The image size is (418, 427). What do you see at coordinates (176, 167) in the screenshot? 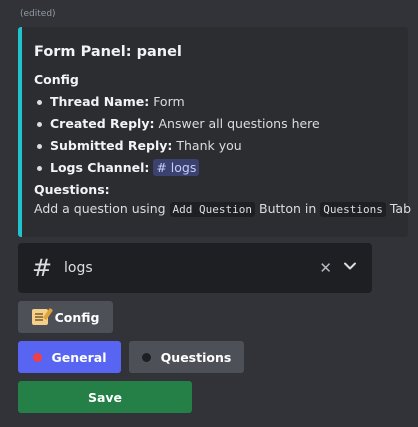
I see `channel-mention-logs: # logs` at bounding box center [176, 167].